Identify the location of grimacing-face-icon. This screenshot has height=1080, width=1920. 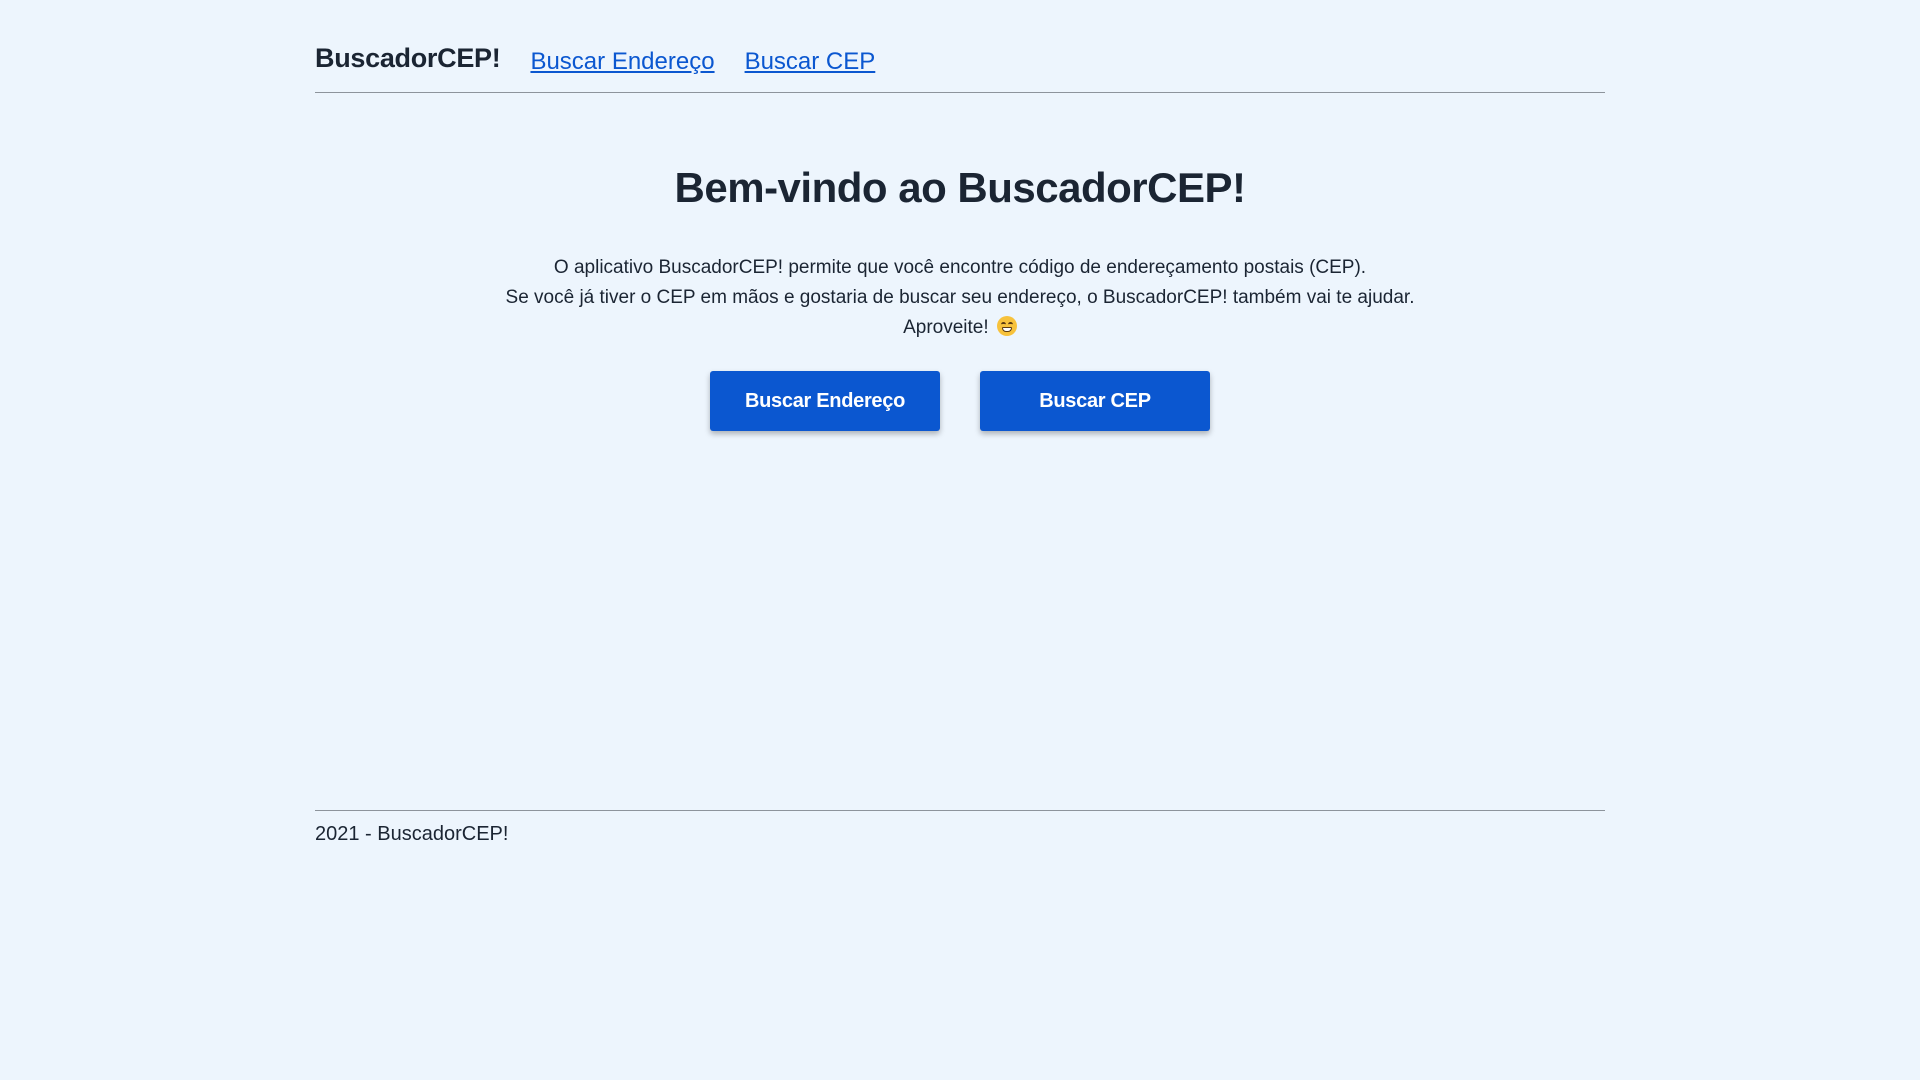
(1006, 326).